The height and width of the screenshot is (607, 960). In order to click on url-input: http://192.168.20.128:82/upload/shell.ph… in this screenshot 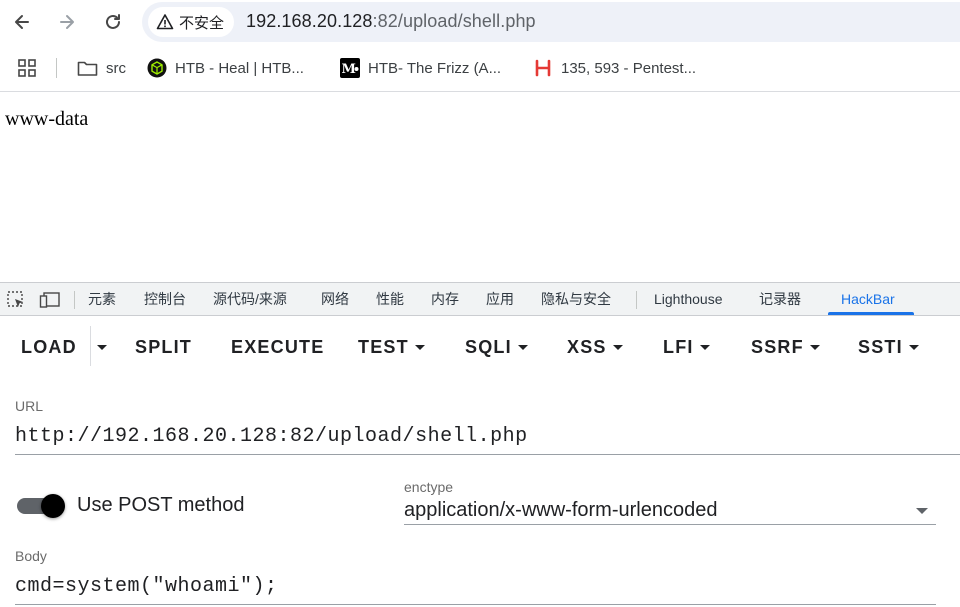, I will do `click(271, 436)`.